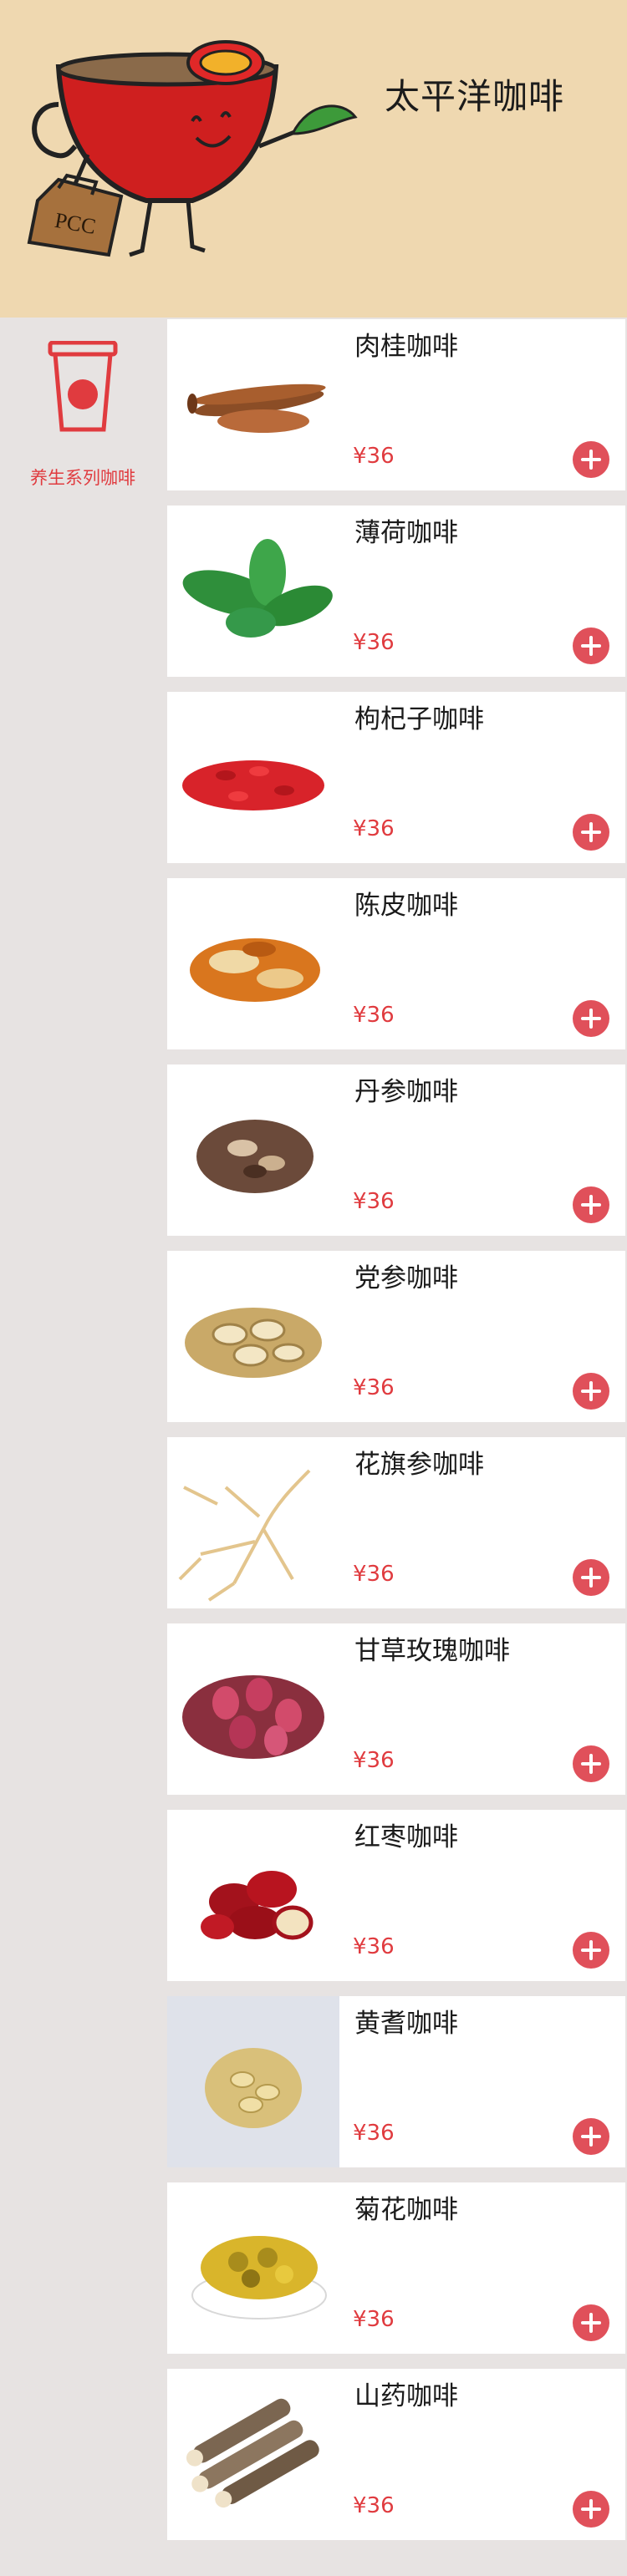 The height and width of the screenshot is (2576, 627). What do you see at coordinates (253, 404) in the screenshot?
I see `cinnamon-image` at bounding box center [253, 404].